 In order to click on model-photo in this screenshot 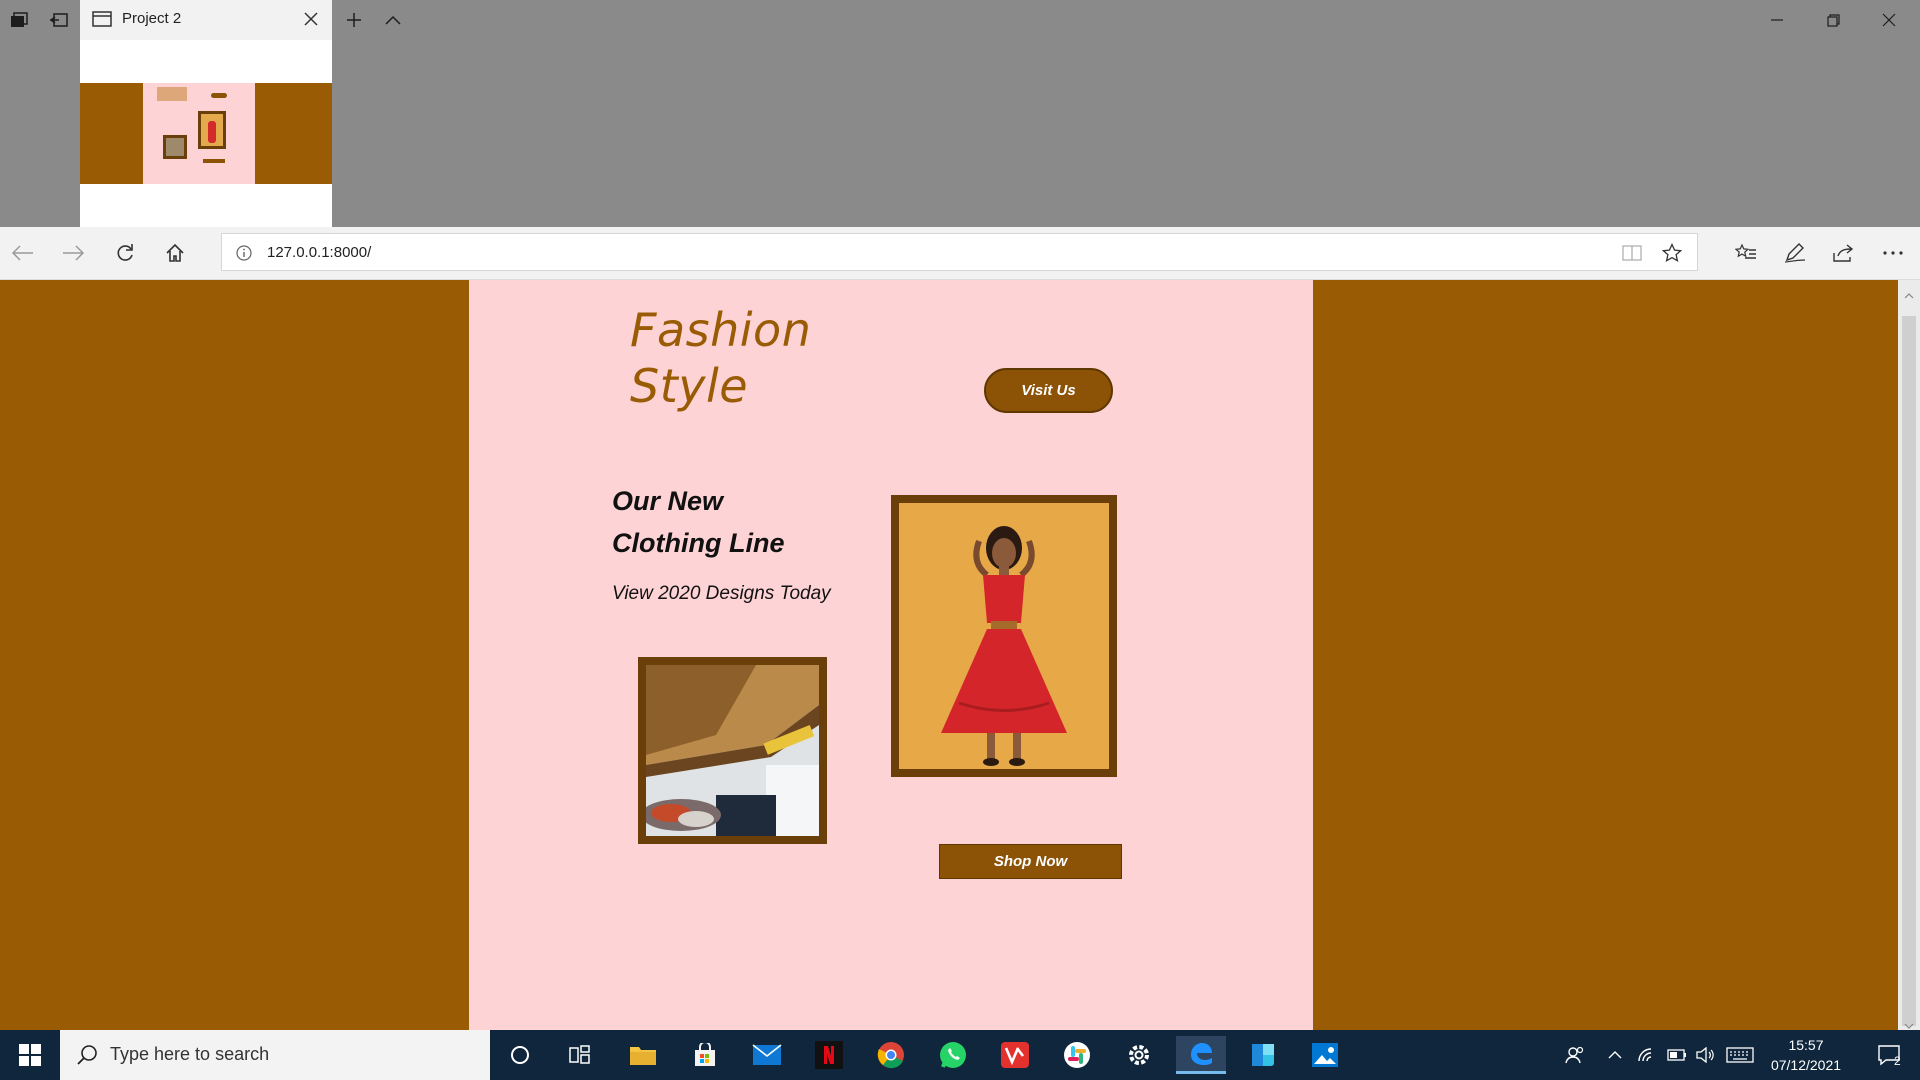, I will do `click(1004, 636)`.